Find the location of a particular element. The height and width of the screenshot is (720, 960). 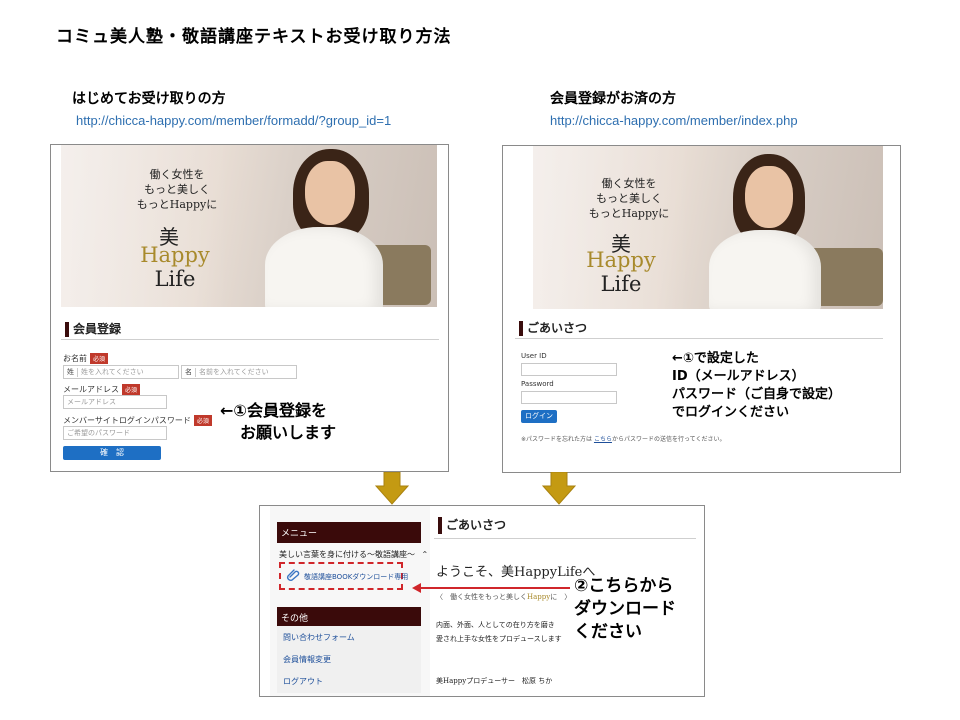

pointer-arrow-line is located at coordinates (495, 588).